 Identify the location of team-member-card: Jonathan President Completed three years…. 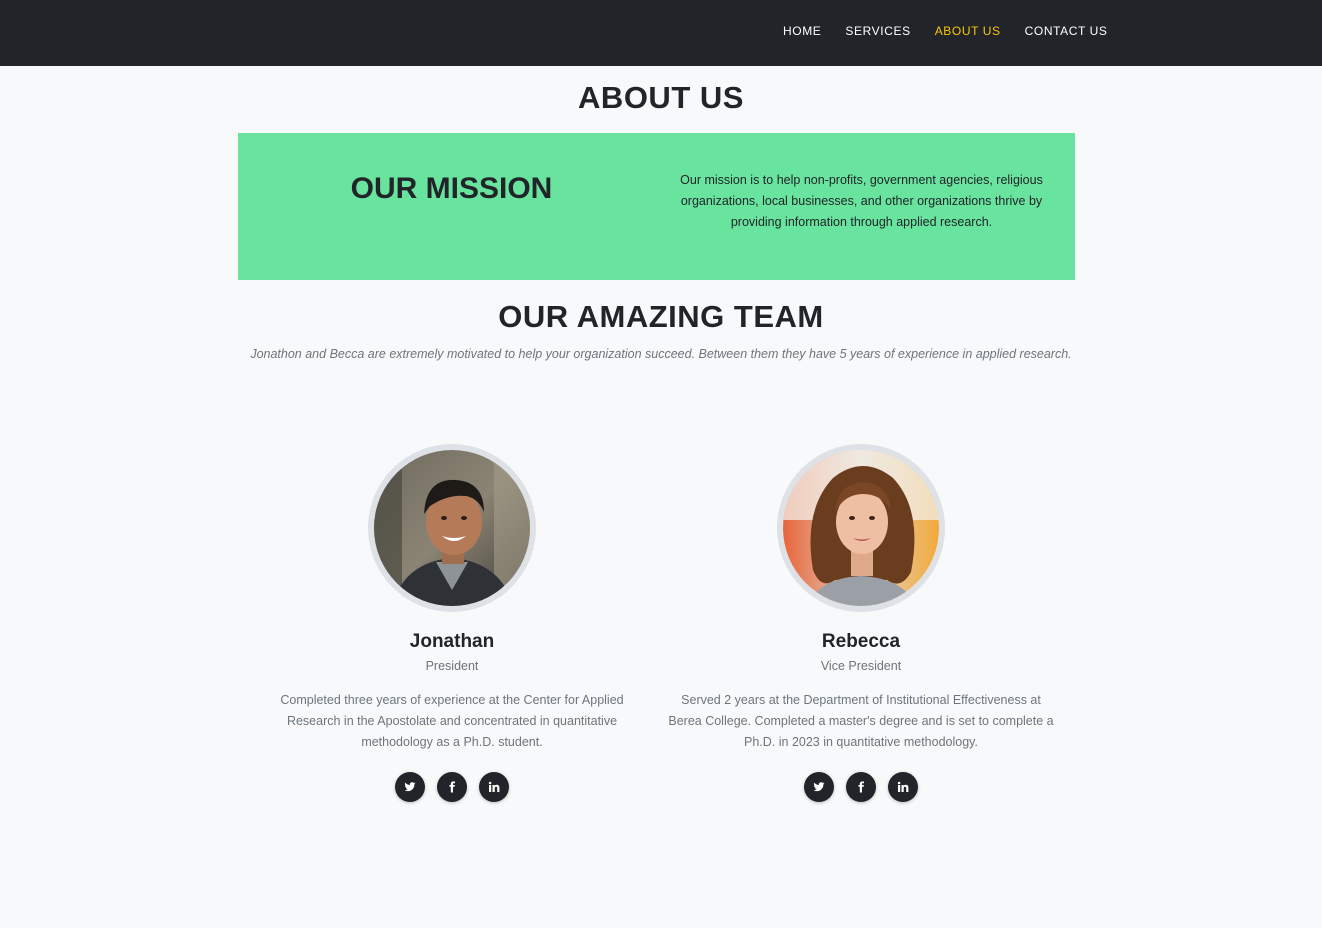
(452, 623).